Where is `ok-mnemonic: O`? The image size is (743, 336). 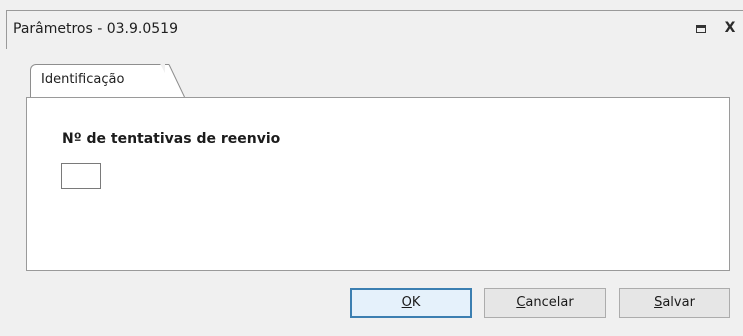 ok-mnemonic: O is located at coordinates (406, 302).